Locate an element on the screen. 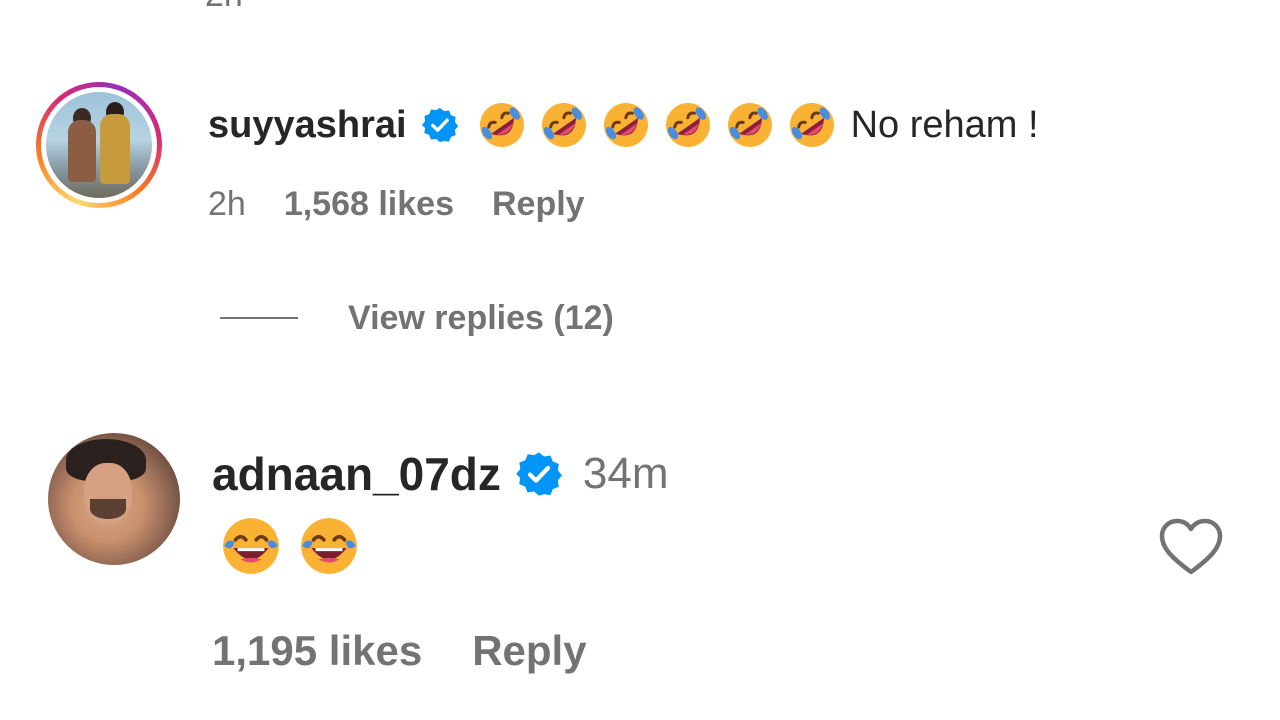 The width and height of the screenshot is (1280, 720). comment-meta: 2h 1,568 likes Reply is located at coordinates (396, 204).